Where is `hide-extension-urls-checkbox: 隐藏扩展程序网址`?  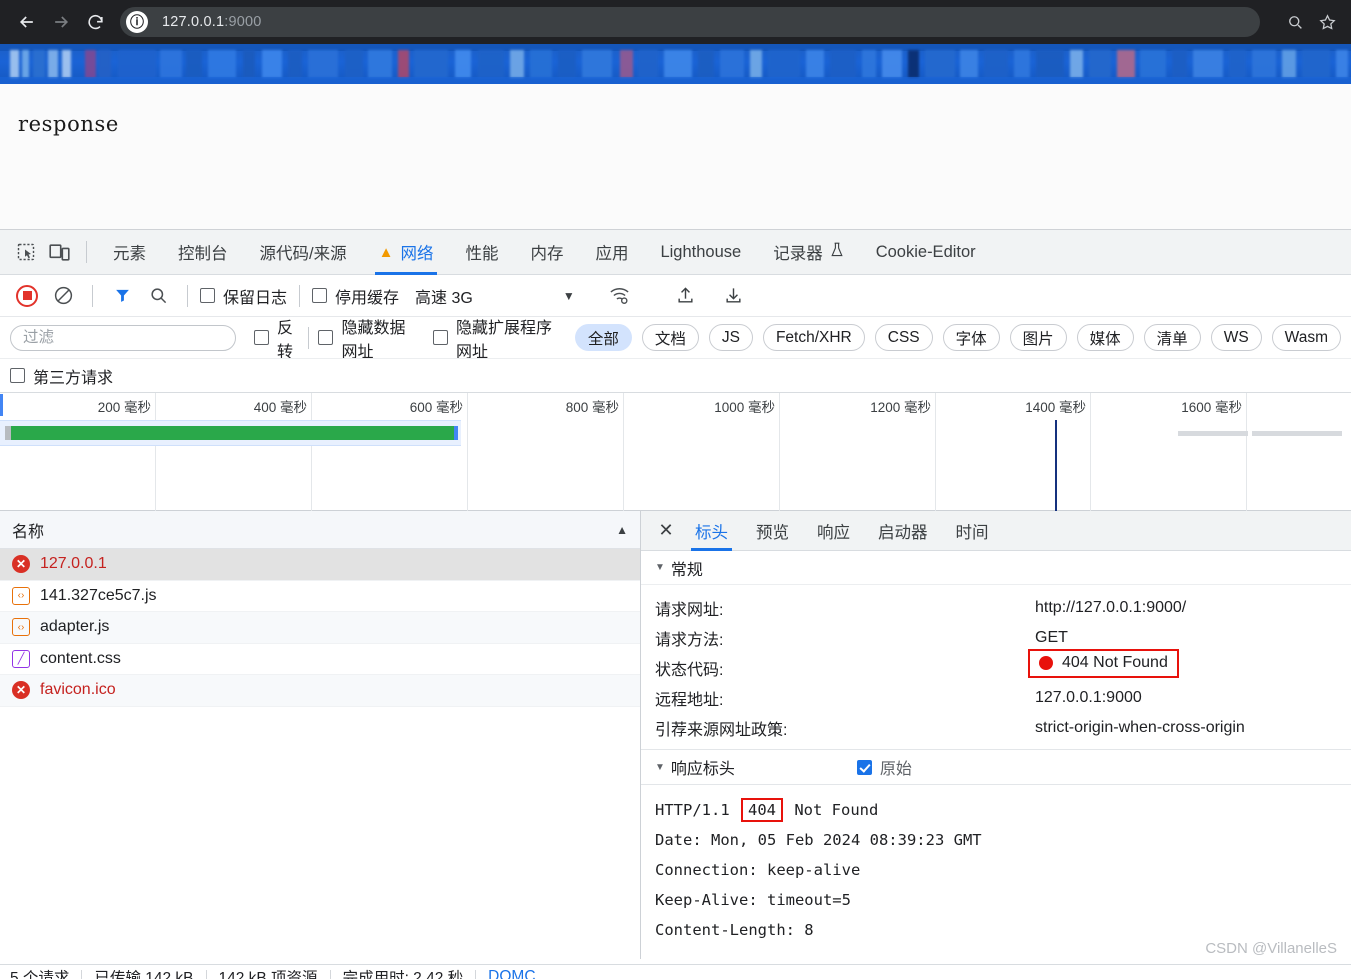
hide-extension-urls-checkbox: 隐藏扩展程序网址 is located at coordinates (492, 337).